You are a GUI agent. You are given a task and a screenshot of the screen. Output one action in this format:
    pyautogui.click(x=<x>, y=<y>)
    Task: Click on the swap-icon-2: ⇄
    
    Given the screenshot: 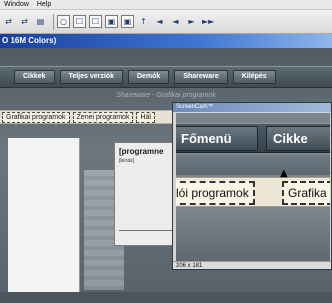 What is the action you would take?
    pyautogui.click(x=24, y=21)
    